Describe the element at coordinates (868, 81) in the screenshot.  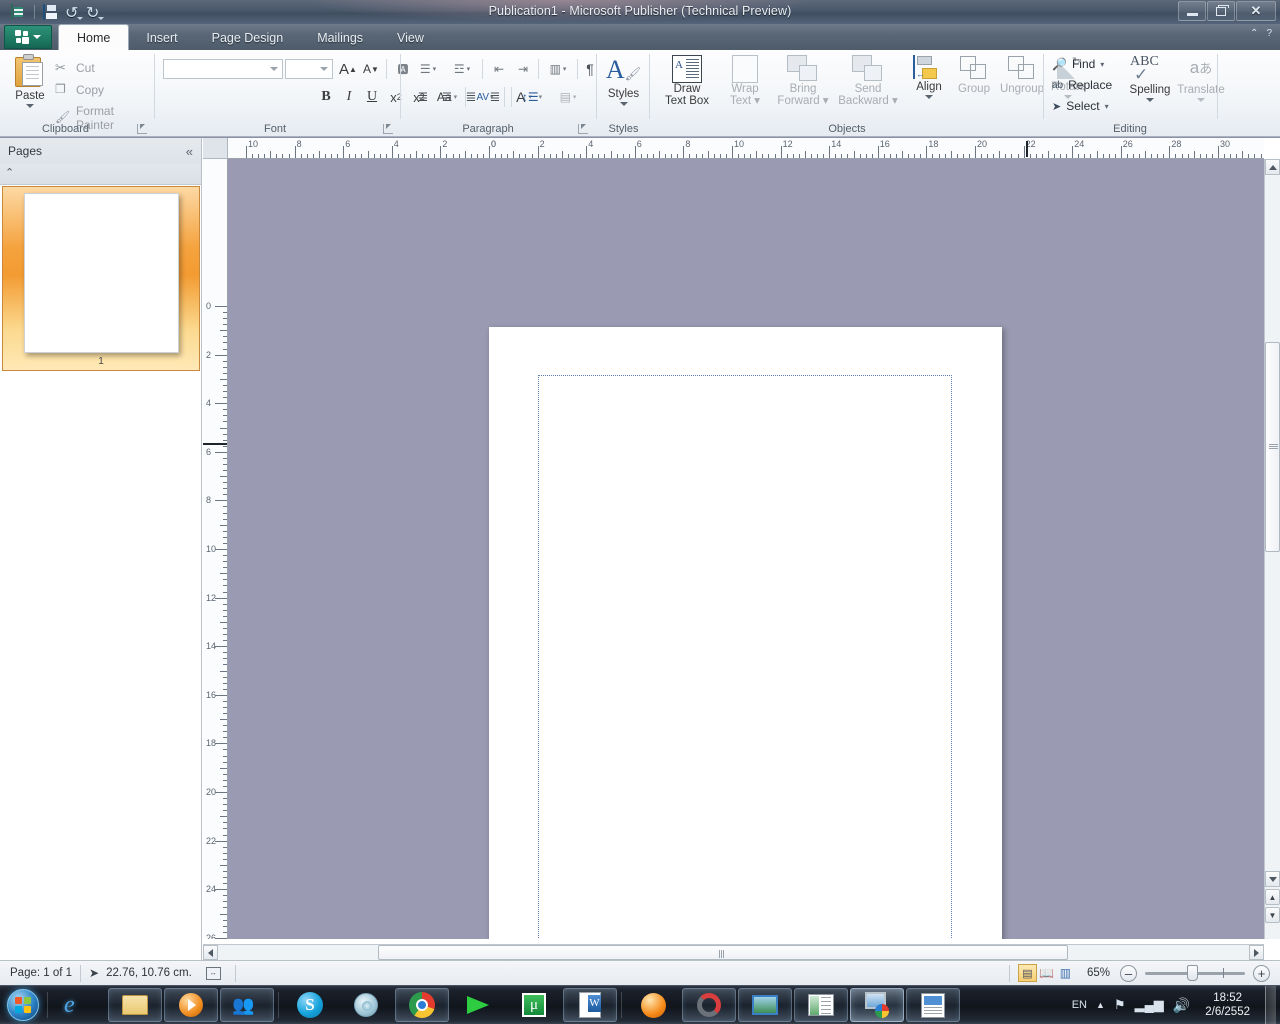
I see `send-backward-button: Send Backward ▾` at that location.